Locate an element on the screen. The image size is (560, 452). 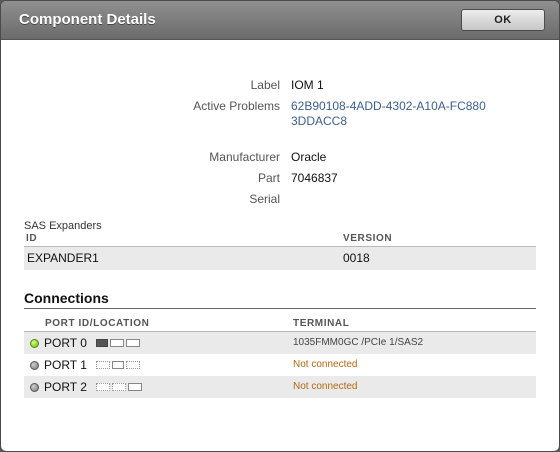
connection-row: PORT 2 Not connected is located at coordinates (280, 387).